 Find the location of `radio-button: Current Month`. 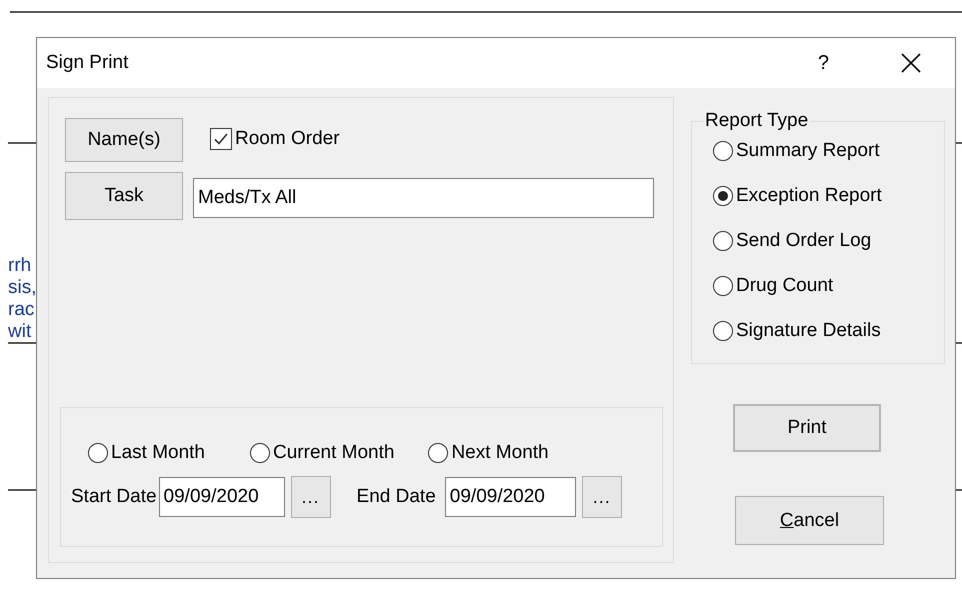

radio-button: Current Month is located at coordinates (322, 453).